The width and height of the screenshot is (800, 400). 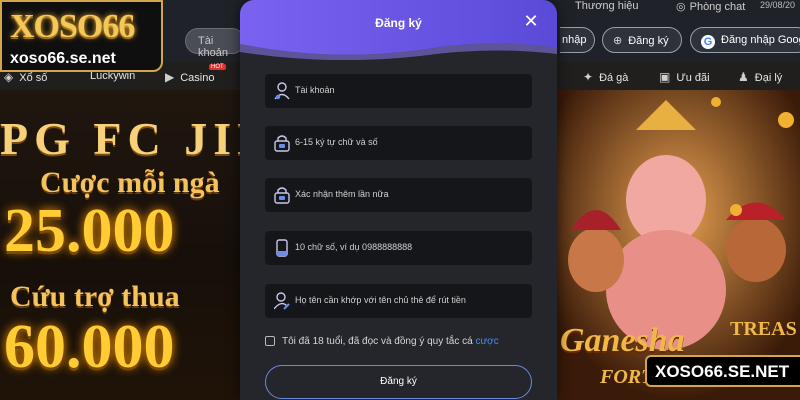 I want to click on rooster-icon: ✦, so click(x=588, y=77).